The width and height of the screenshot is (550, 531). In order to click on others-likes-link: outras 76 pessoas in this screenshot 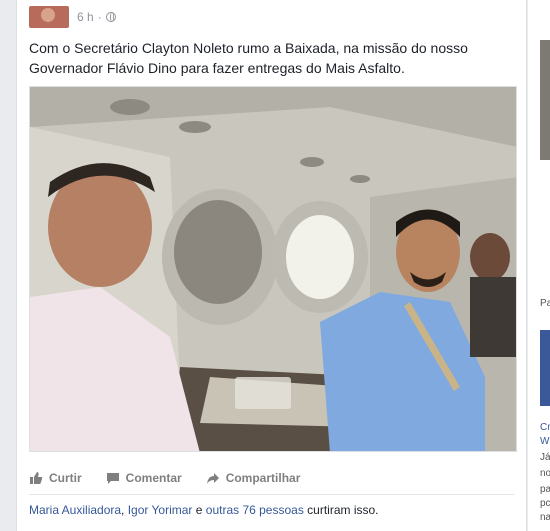, I will do `click(255, 510)`.